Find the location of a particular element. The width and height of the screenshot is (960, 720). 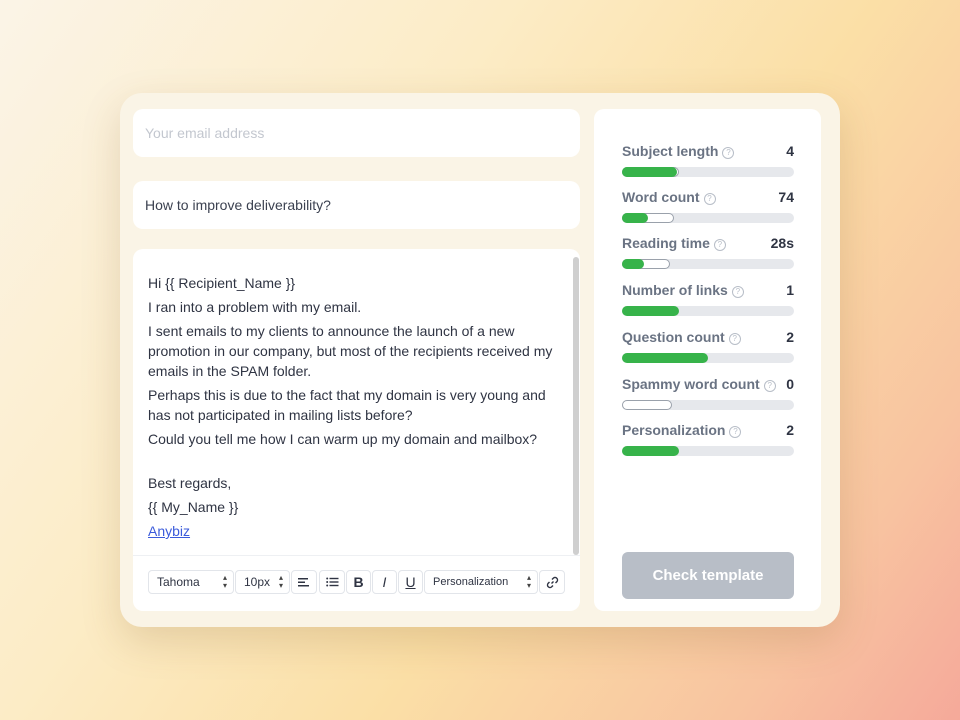

metric-label-wrap: Question count? is located at coordinates (681, 337).